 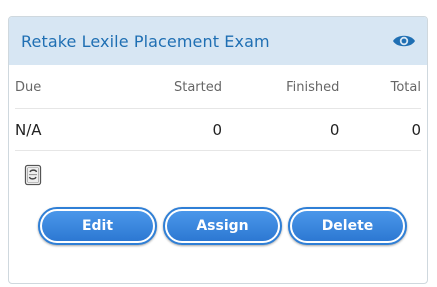 What do you see at coordinates (416, 129) in the screenshot?
I see `total-value: 0` at bounding box center [416, 129].